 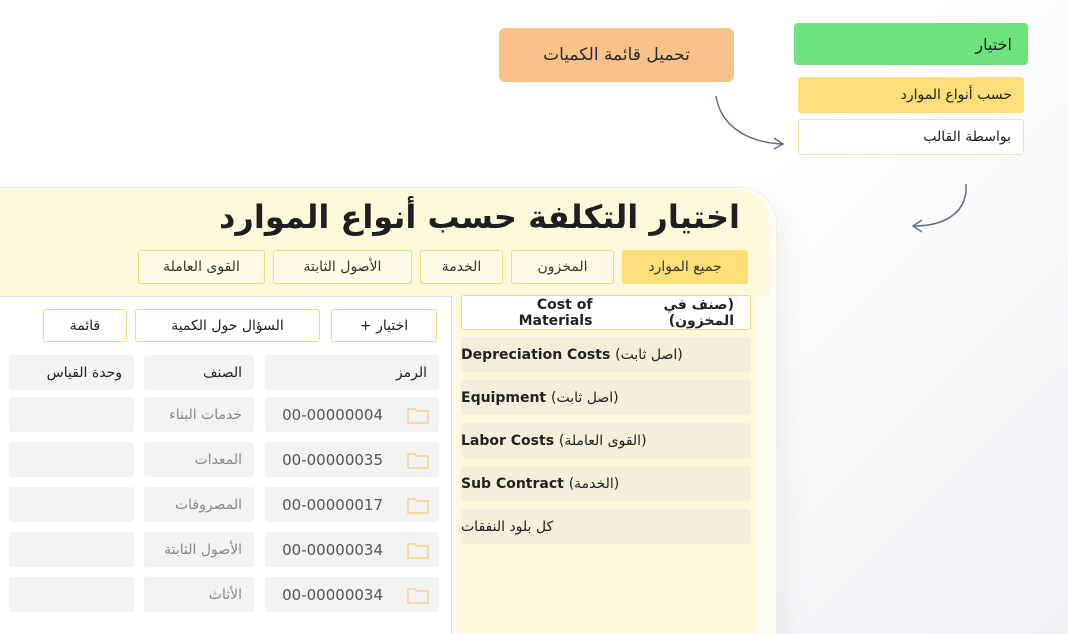 What do you see at coordinates (352, 372) in the screenshot?
I see `column-header-code: الرمز` at bounding box center [352, 372].